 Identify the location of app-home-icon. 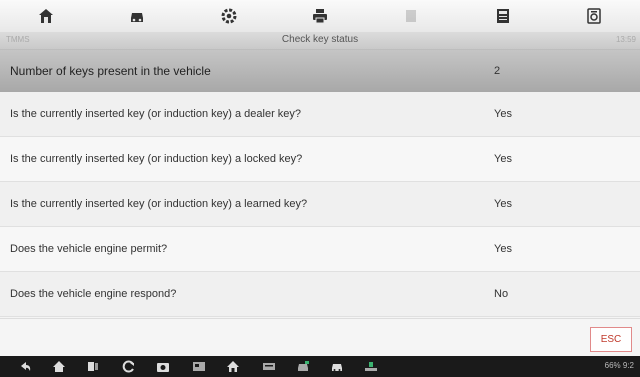
(233, 366).